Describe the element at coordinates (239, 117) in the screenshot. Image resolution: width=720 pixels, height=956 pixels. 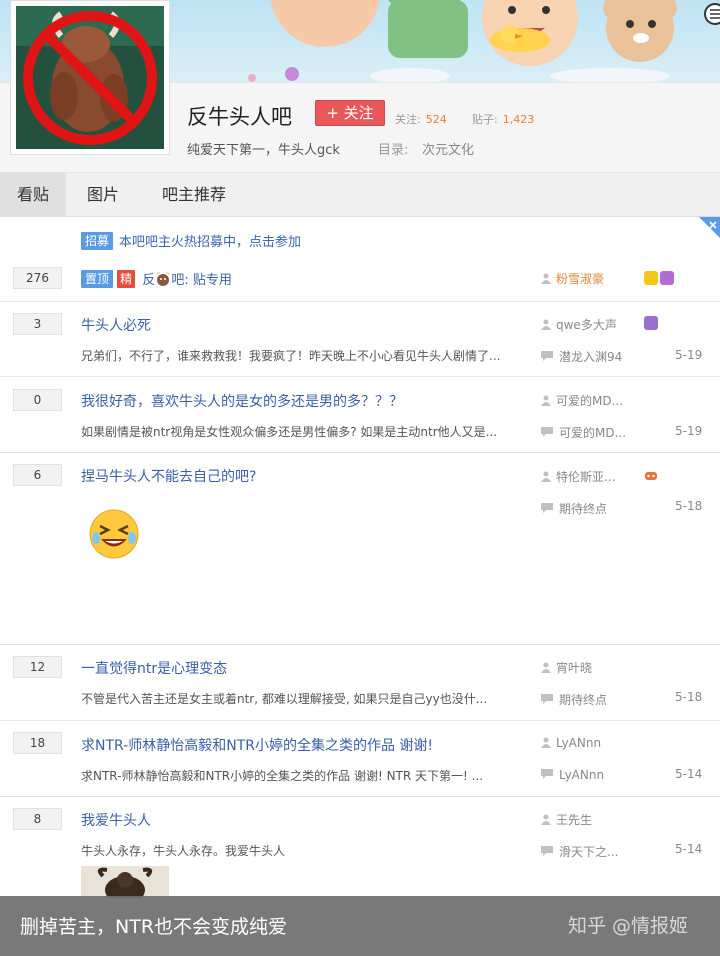
I see `forum-title: 反牛头人吧` at that location.